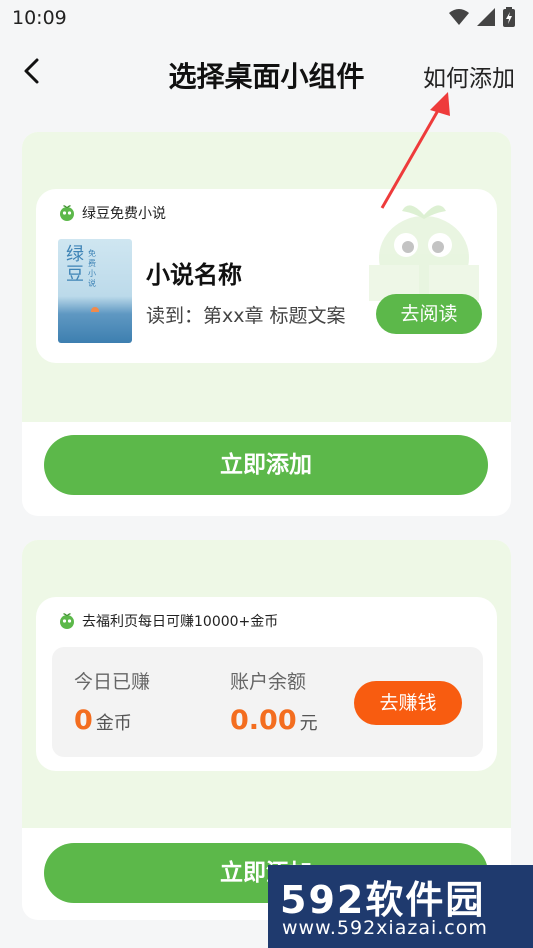  What do you see at coordinates (429, 314) in the screenshot?
I see `go-read-button: 去阅读` at bounding box center [429, 314].